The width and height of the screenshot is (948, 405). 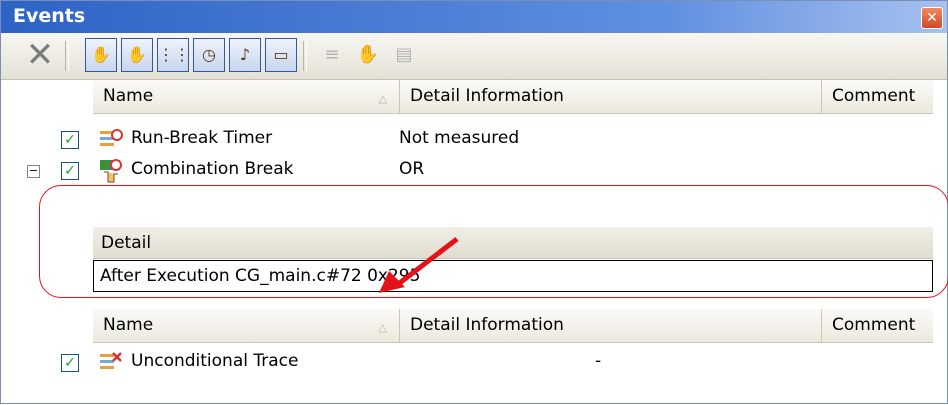 I want to click on event-detail: -, so click(x=598, y=361).